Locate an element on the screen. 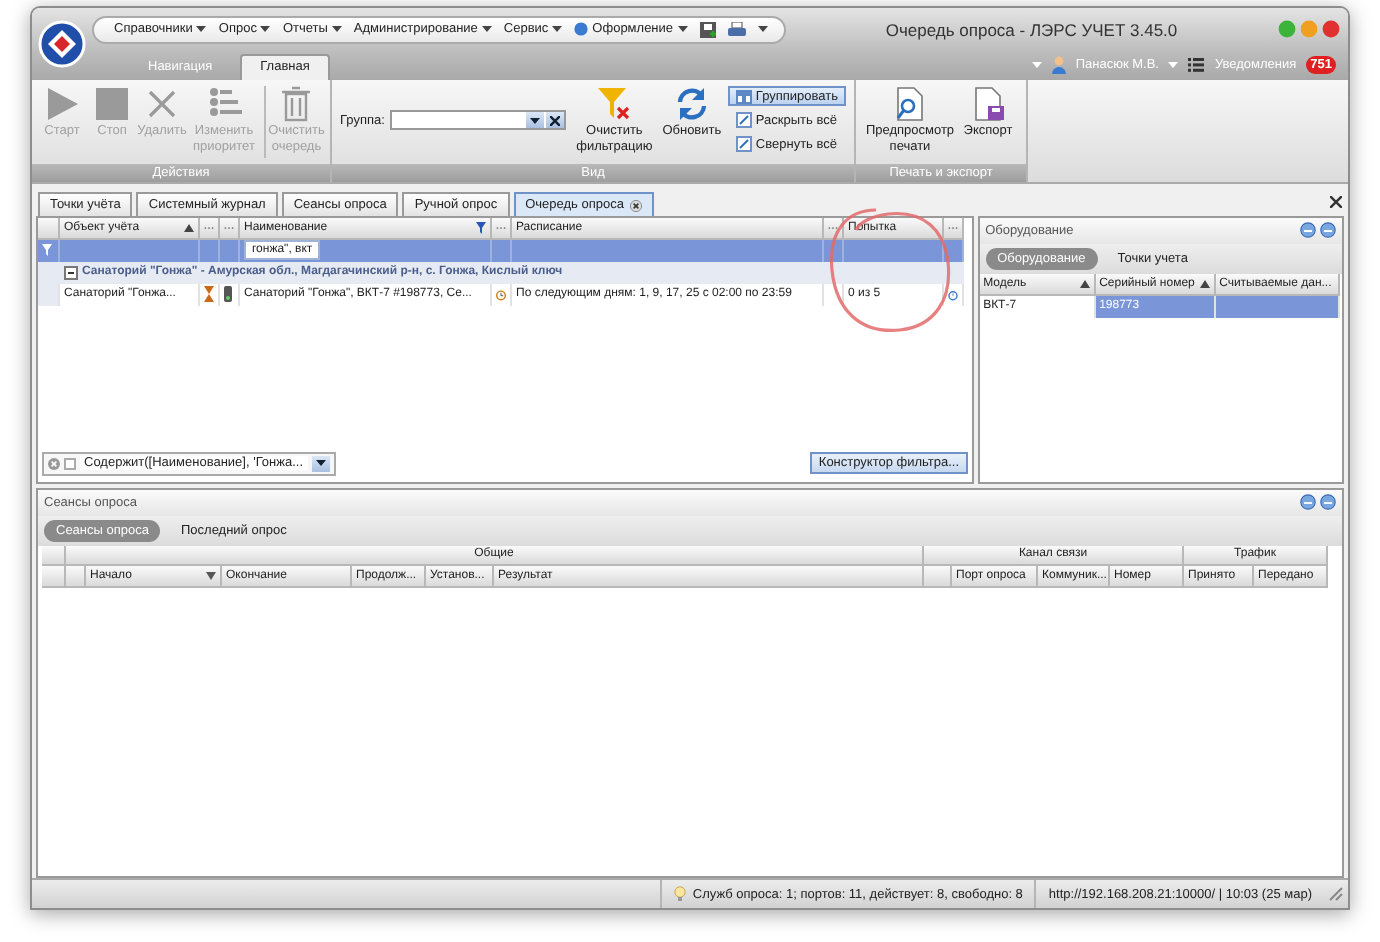 This screenshot has width=1380, height=942. cross-icon is located at coordinates (162, 104).